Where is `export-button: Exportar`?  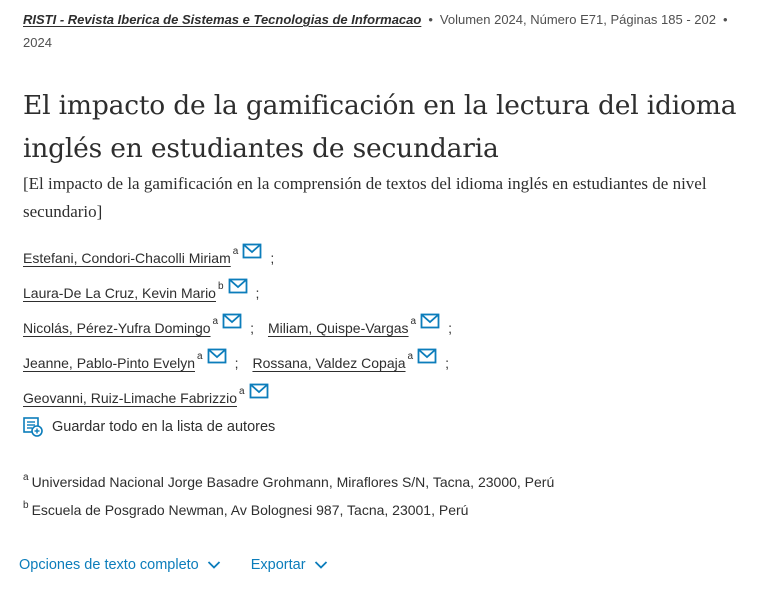 export-button: Exportar is located at coordinates (289, 565).